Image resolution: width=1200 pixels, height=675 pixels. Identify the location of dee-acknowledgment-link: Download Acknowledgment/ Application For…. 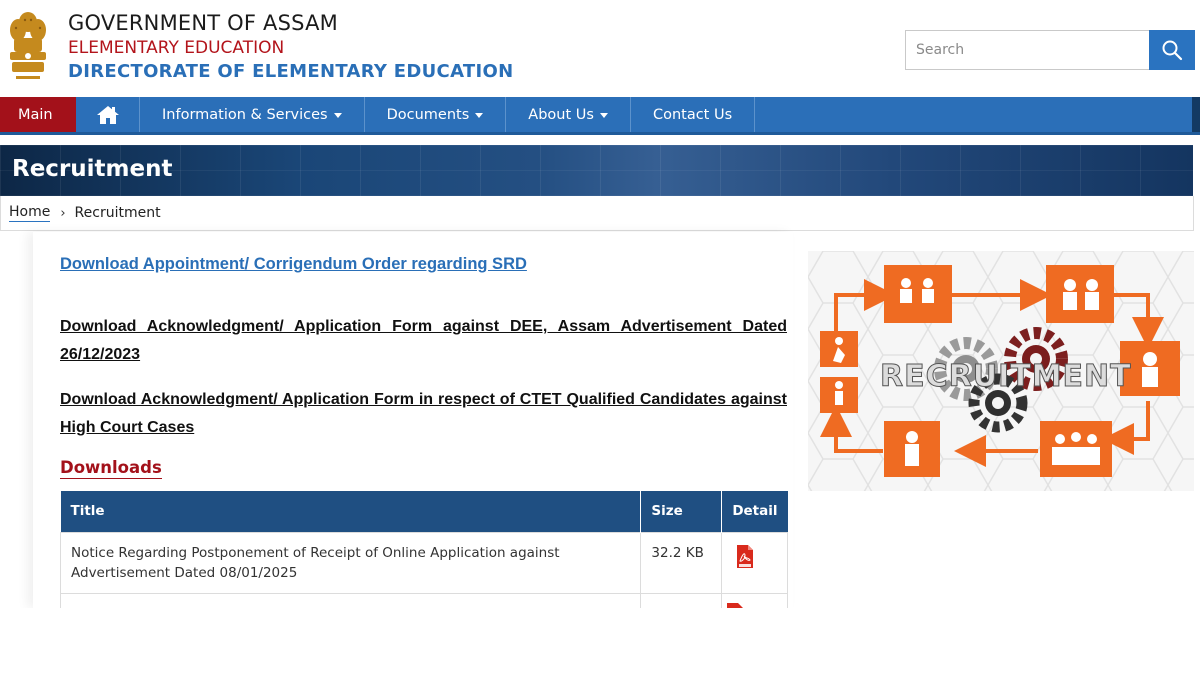
(423, 341).